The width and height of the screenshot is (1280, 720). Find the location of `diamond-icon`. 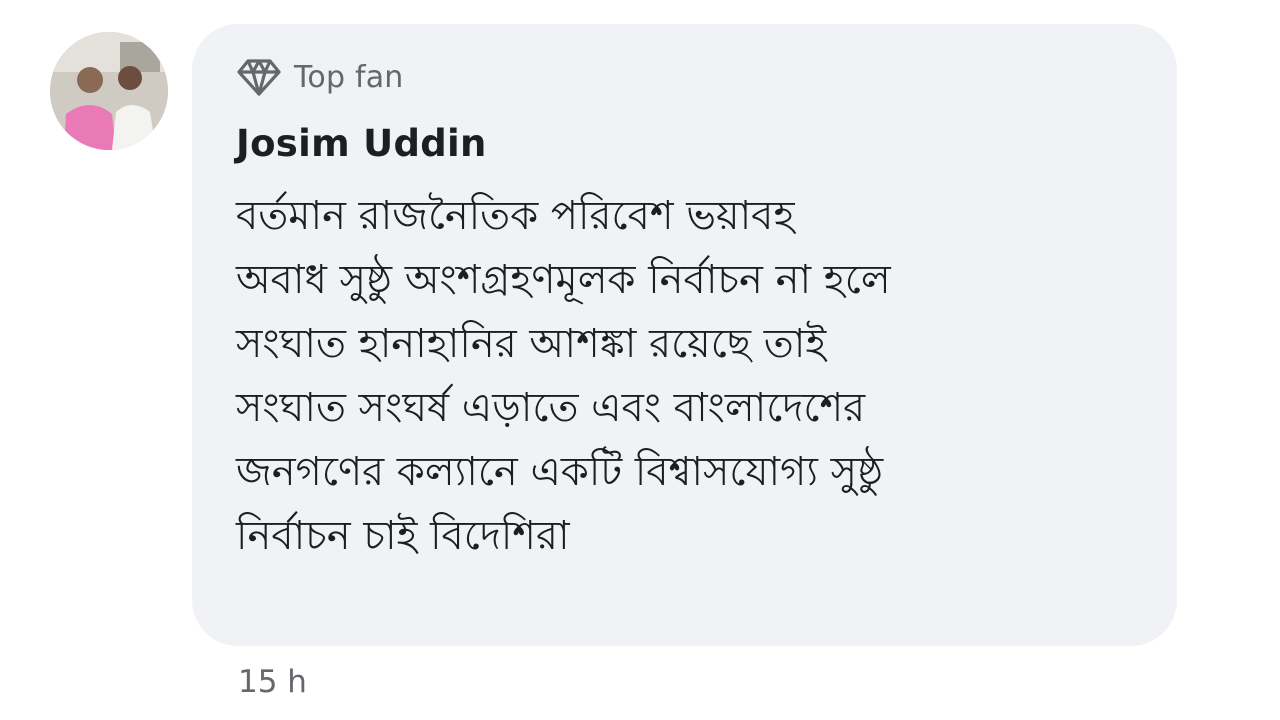

diamond-icon is located at coordinates (259, 77).